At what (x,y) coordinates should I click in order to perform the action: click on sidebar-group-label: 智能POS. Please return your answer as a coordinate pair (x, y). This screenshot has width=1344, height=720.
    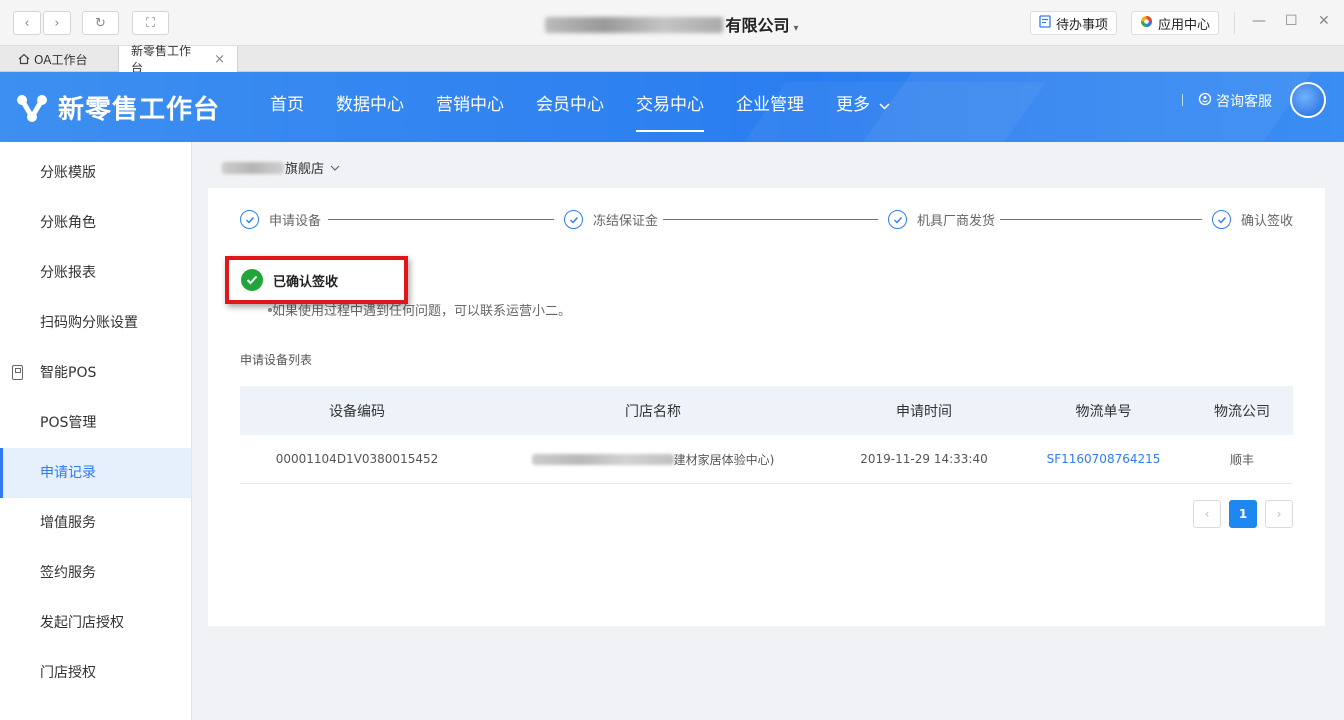
    Looking at the image, I should click on (68, 373).